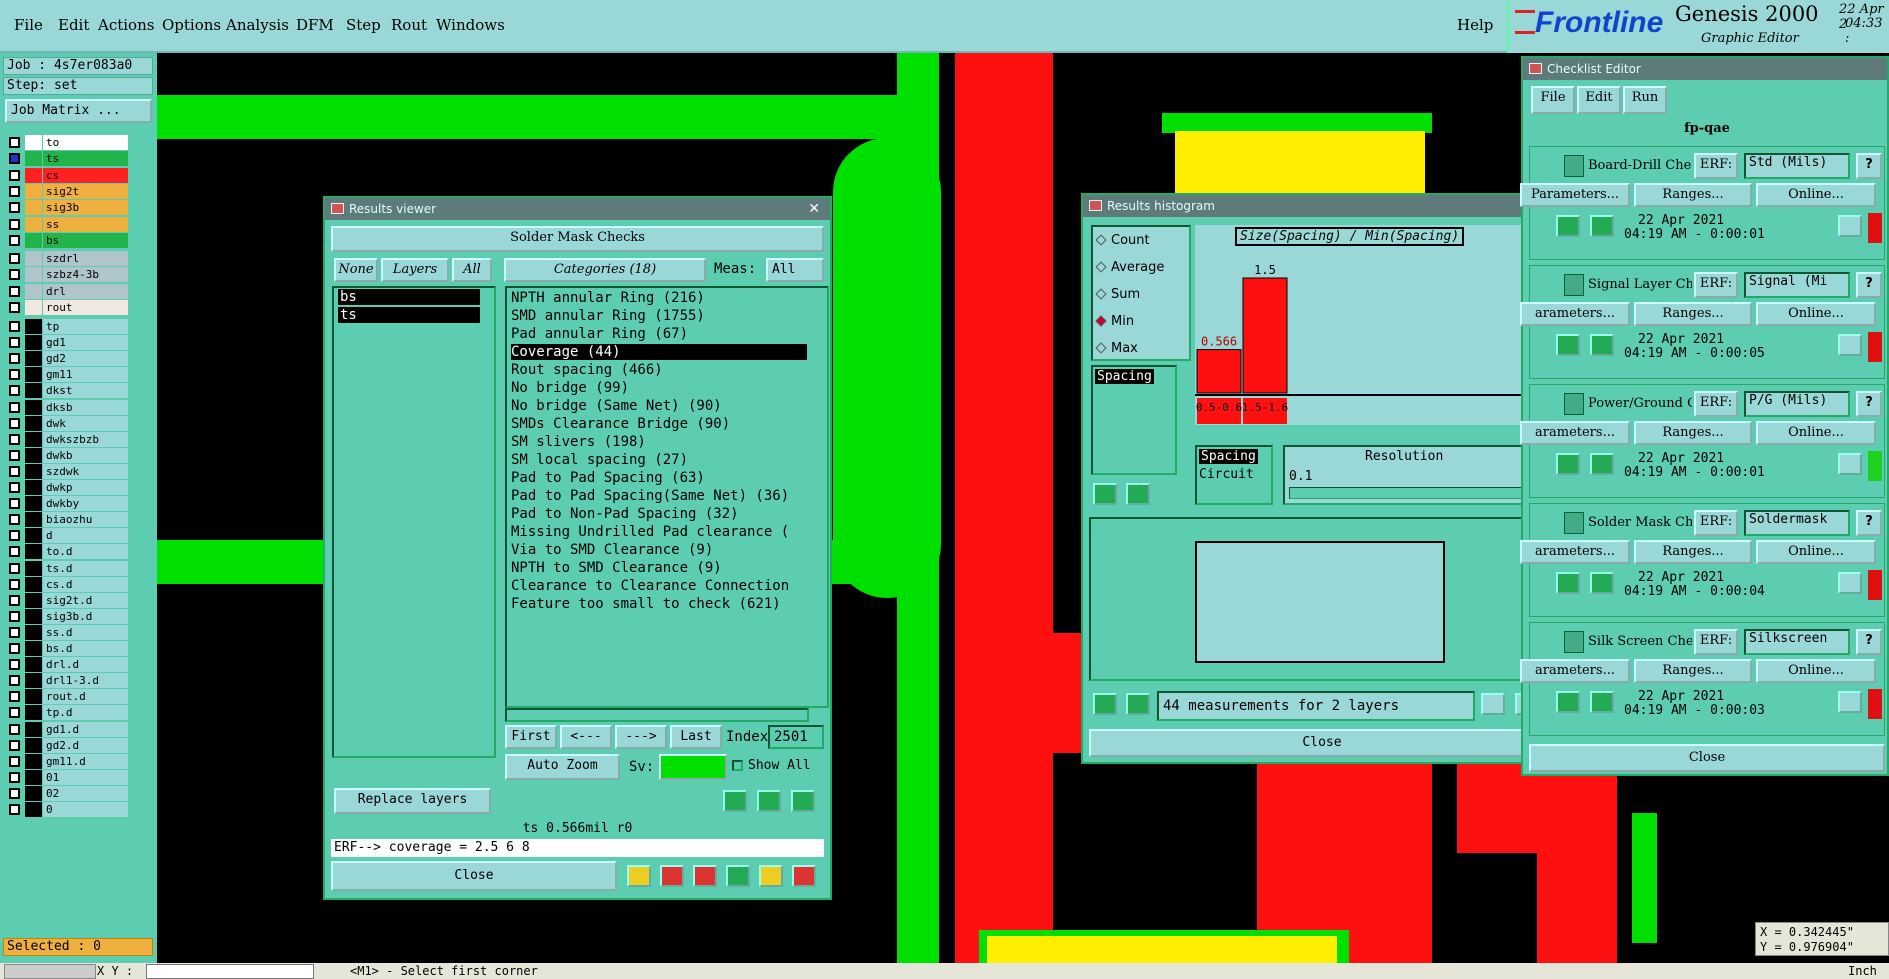 The height and width of the screenshot is (979, 1889). What do you see at coordinates (1640, 641) in the screenshot?
I see `check-name: Silk Screen Che` at bounding box center [1640, 641].